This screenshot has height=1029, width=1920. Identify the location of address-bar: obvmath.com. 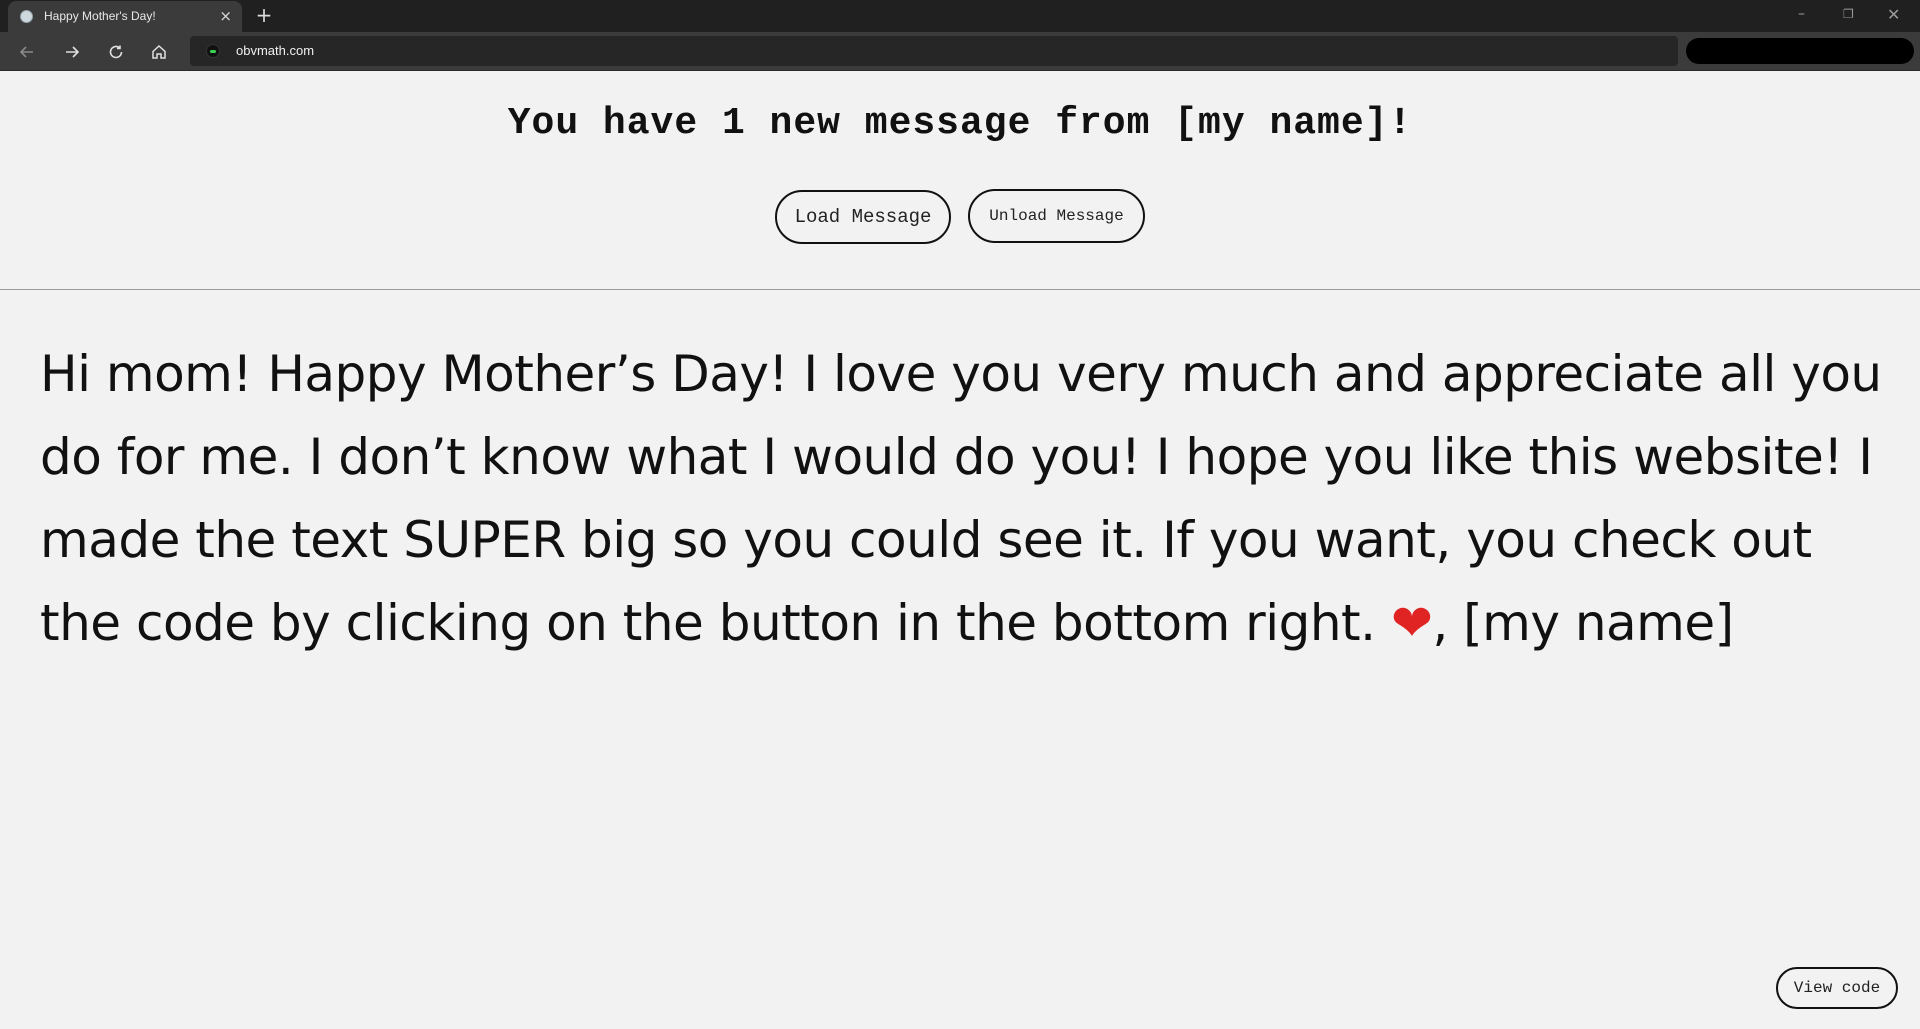
(934, 51).